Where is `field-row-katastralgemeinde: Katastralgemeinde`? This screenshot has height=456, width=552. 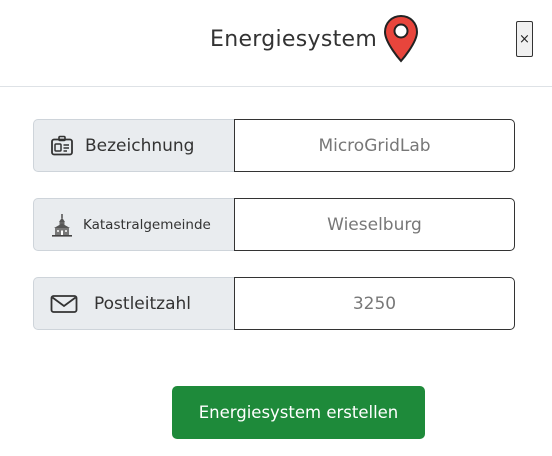
field-row-katastralgemeinde: Katastralgemeinde is located at coordinates (274, 224).